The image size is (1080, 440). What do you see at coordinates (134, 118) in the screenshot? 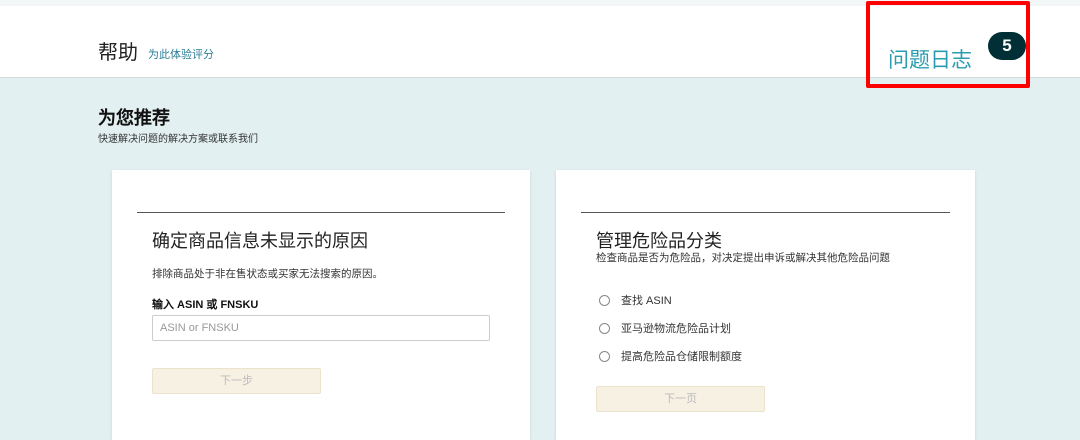
I see `section-title: 为您推荐` at bounding box center [134, 118].